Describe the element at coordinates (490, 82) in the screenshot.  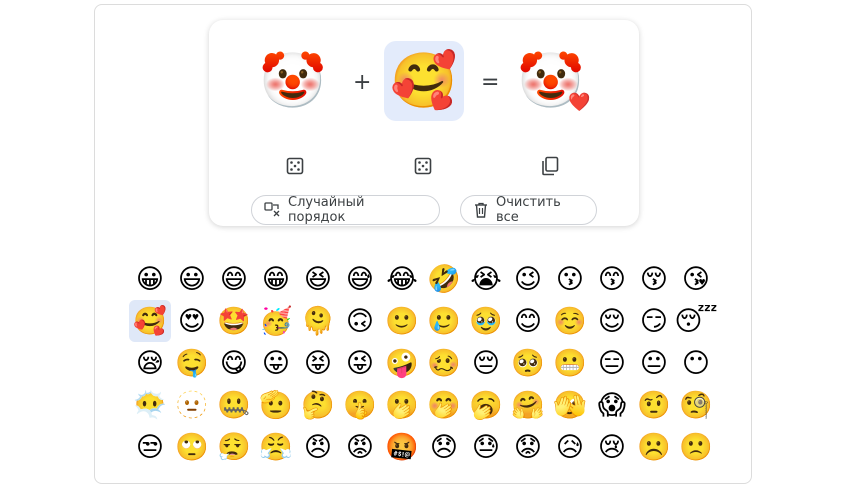
I see `equals-sign: =` at that location.